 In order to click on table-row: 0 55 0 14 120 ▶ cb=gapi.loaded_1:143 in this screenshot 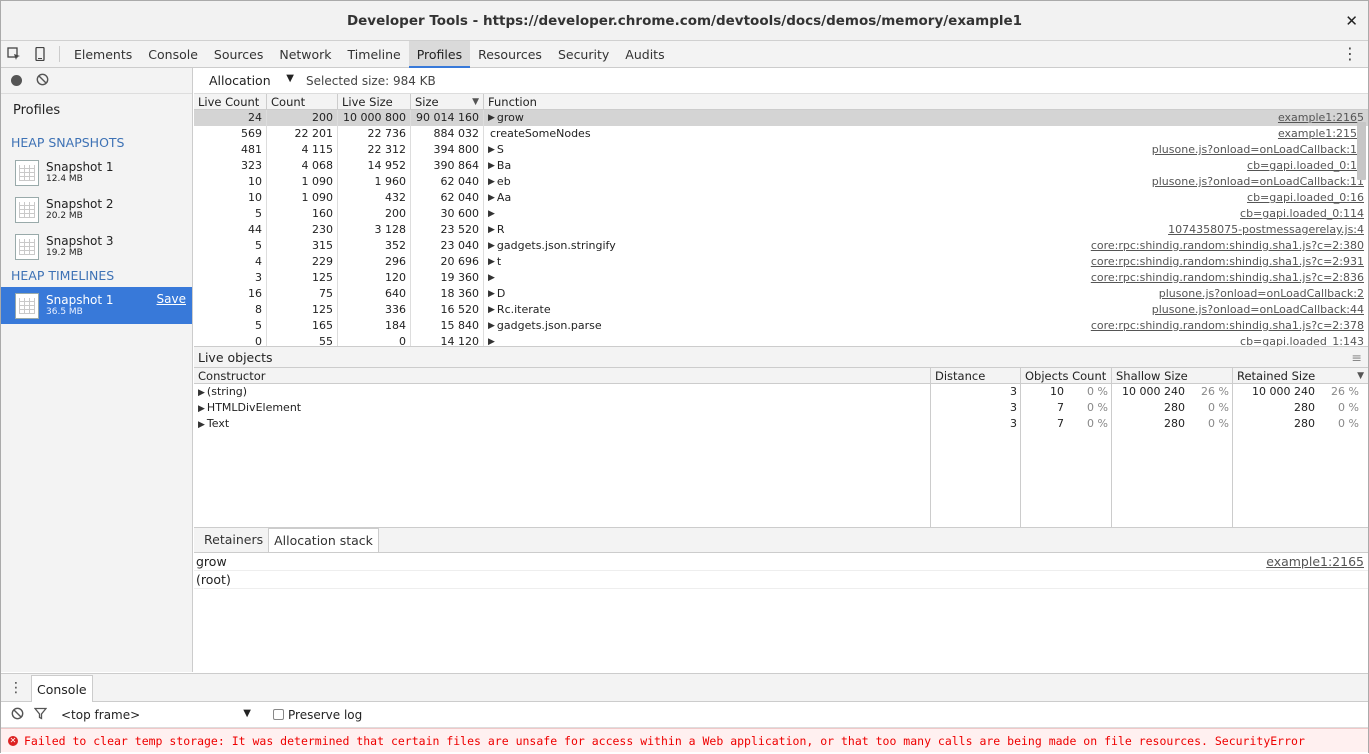, I will do `click(781, 340)`.